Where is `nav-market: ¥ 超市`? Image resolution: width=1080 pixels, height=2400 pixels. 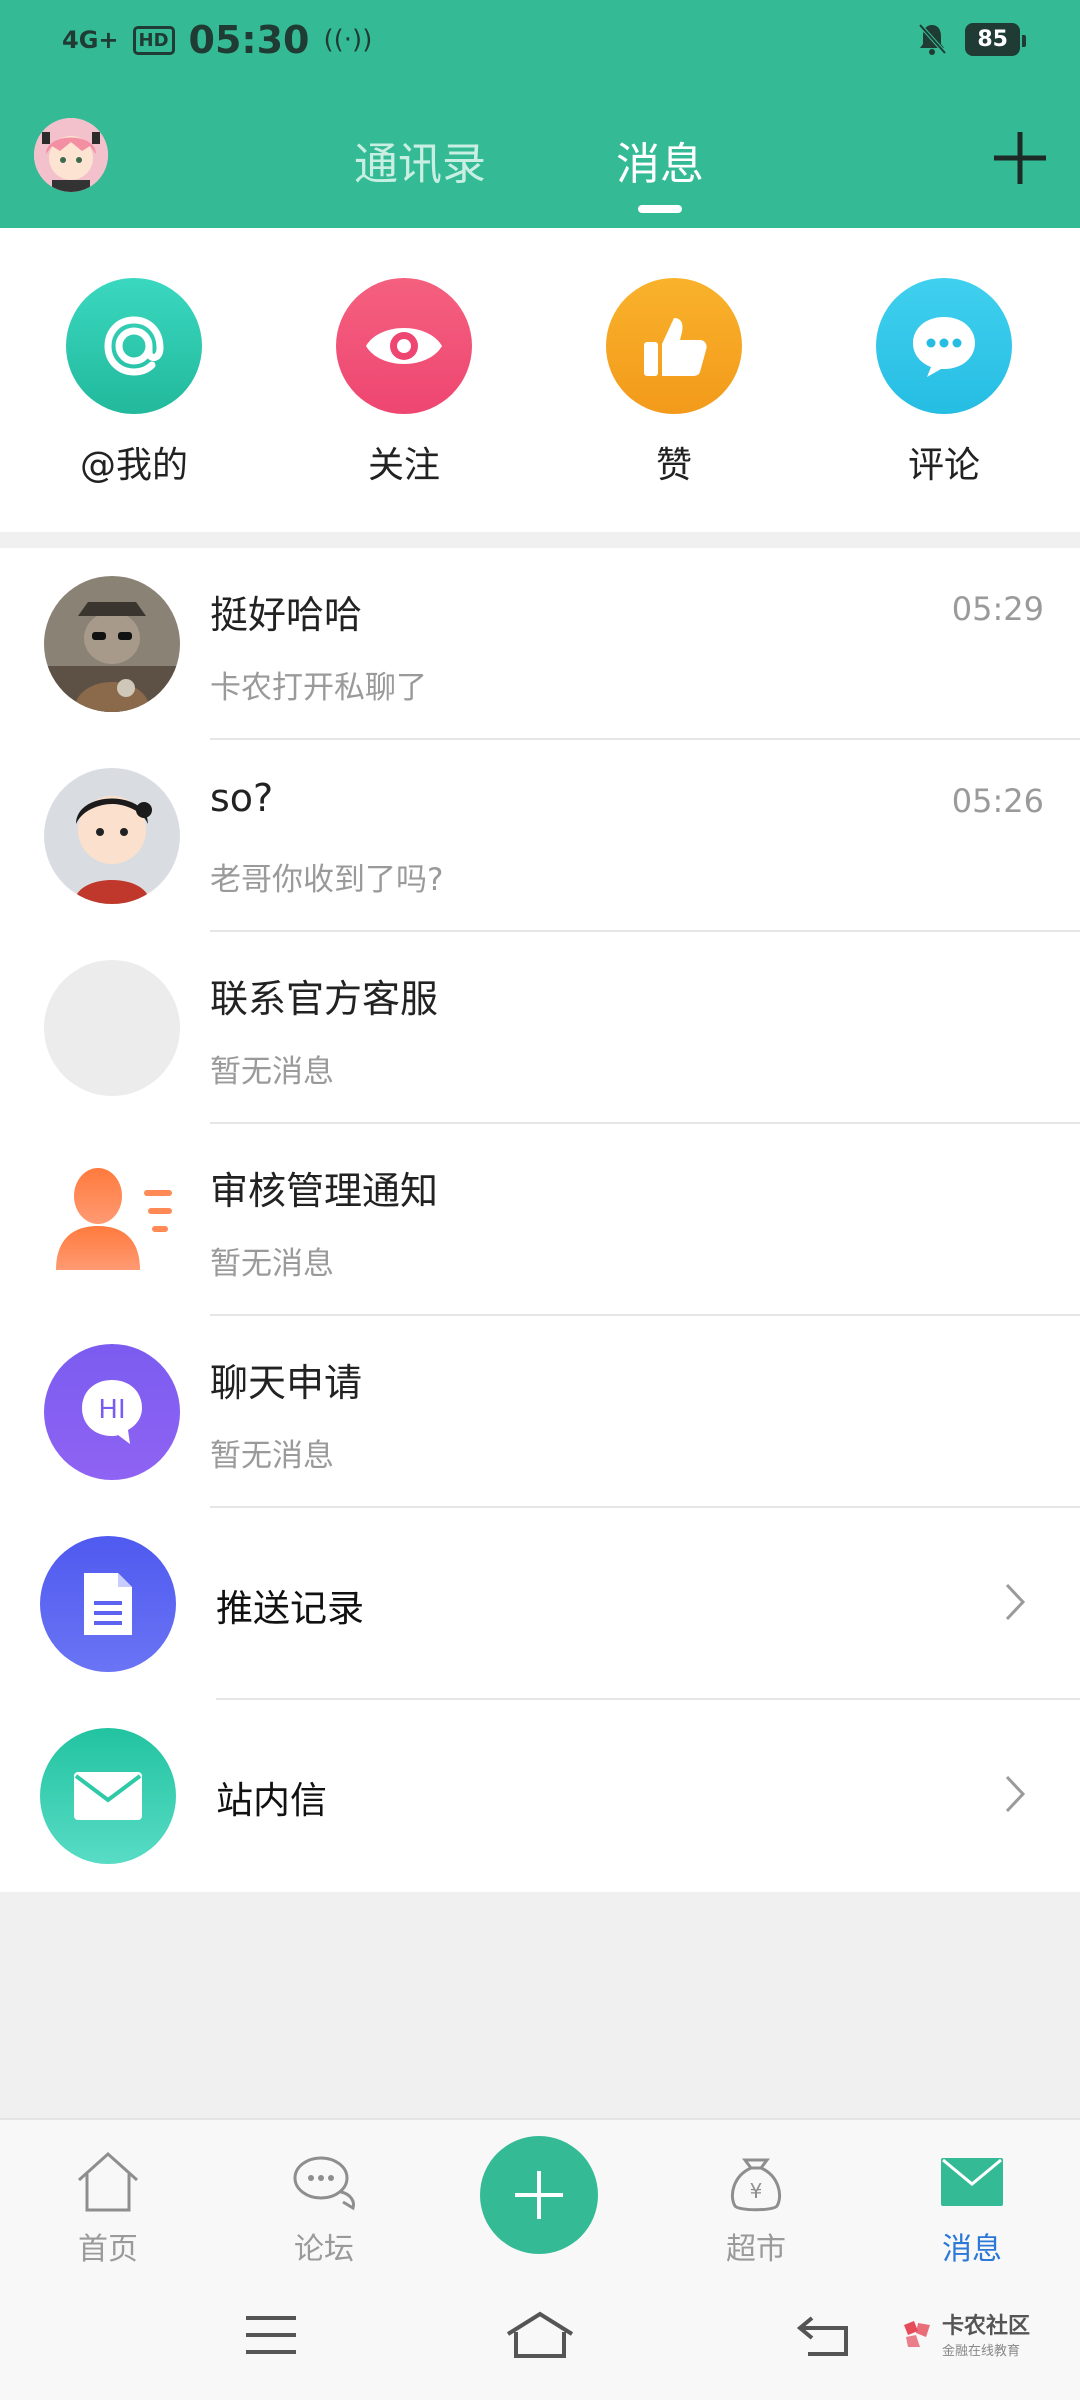 nav-market: ¥ 超市 is located at coordinates (756, 2208).